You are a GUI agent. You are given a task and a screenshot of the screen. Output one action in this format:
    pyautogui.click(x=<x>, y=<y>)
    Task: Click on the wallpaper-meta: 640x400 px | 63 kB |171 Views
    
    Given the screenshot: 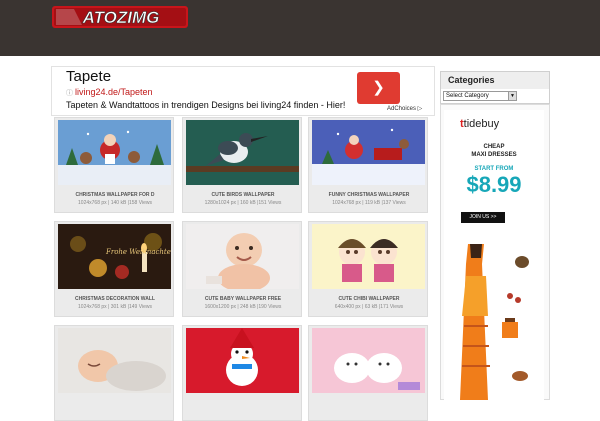 What is the action you would take?
    pyautogui.click(x=369, y=307)
    